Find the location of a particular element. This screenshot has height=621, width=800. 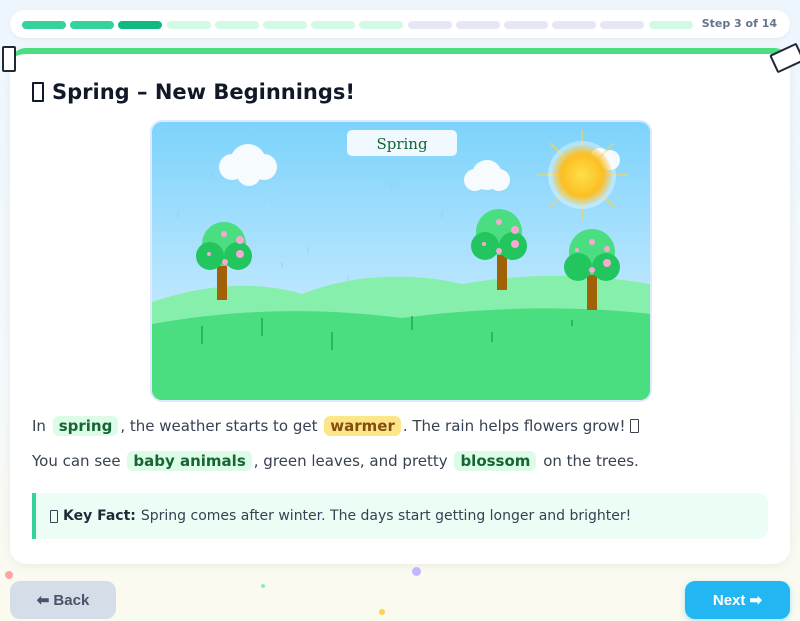

progress-bar: Step 3 of 14 is located at coordinates (400, 24).